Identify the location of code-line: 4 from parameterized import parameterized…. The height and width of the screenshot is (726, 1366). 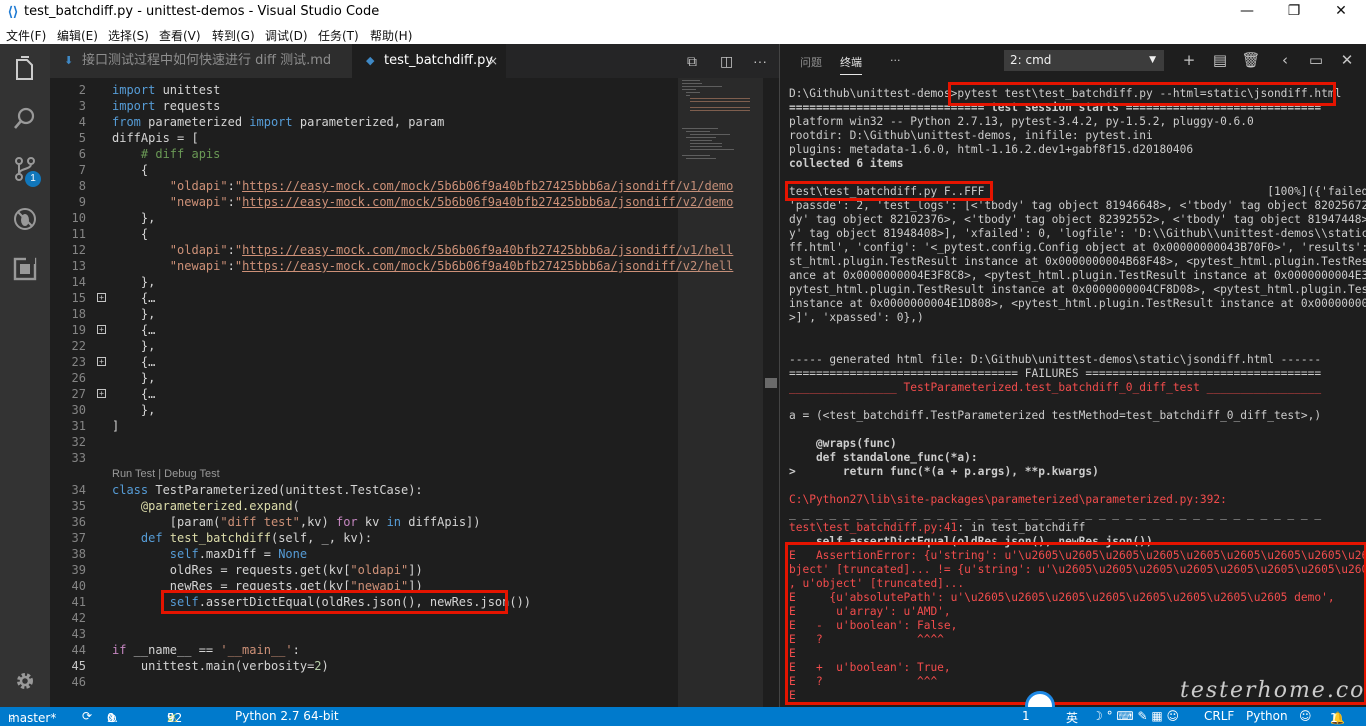
(365, 122).